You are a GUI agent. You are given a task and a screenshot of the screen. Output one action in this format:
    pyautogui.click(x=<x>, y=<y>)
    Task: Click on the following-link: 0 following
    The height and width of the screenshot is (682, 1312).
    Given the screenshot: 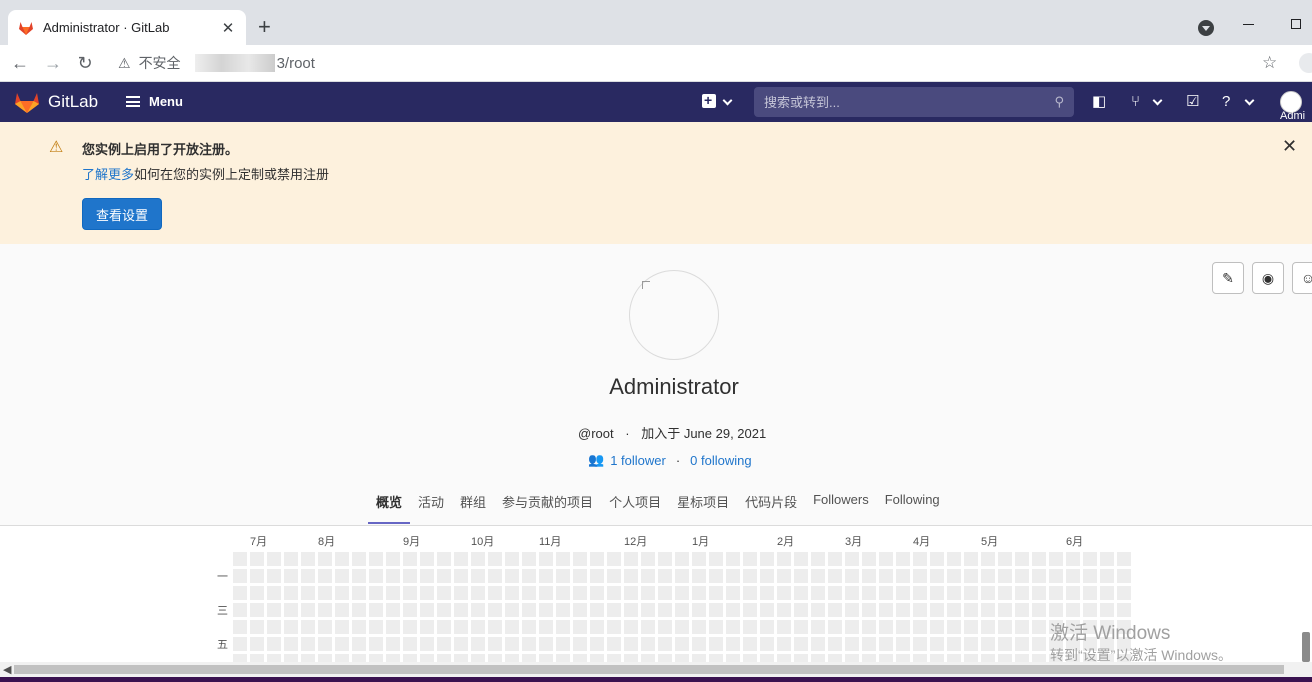 What is the action you would take?
    pyautogui.click(x=720, y=460)
    